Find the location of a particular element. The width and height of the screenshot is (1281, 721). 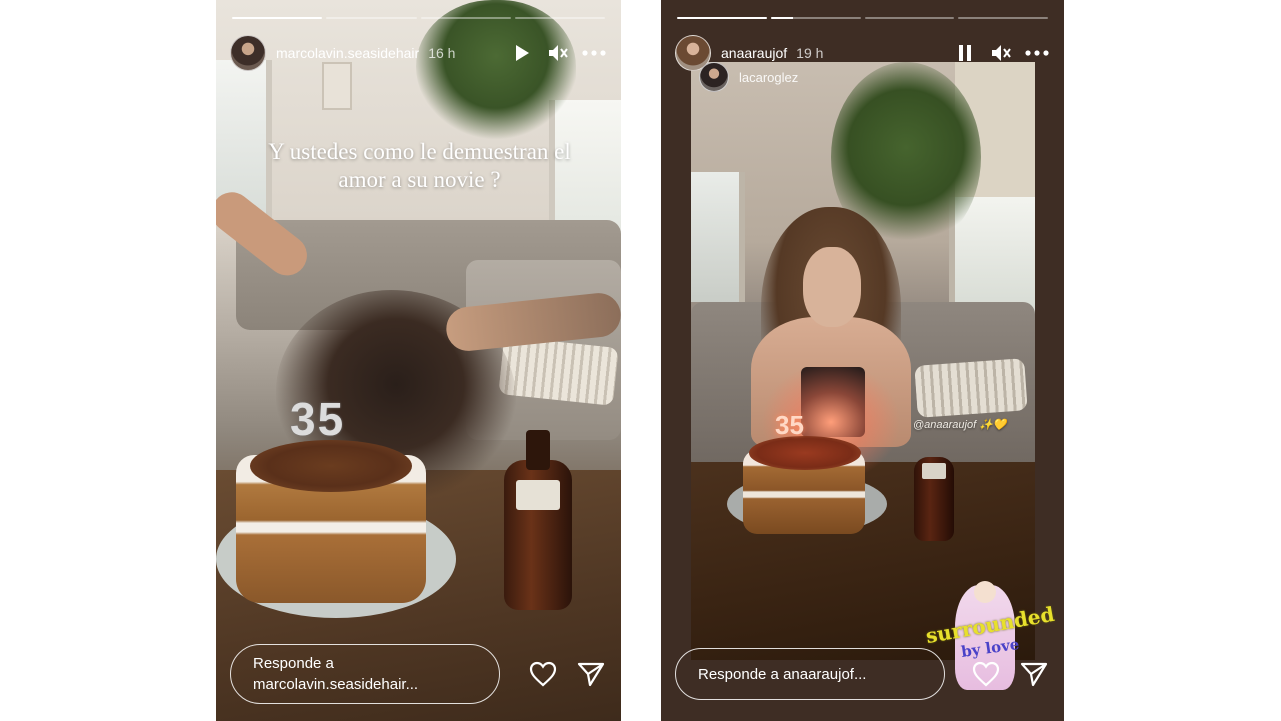

collaborator-username: lacaroglez is located at coordinates (768, 77).